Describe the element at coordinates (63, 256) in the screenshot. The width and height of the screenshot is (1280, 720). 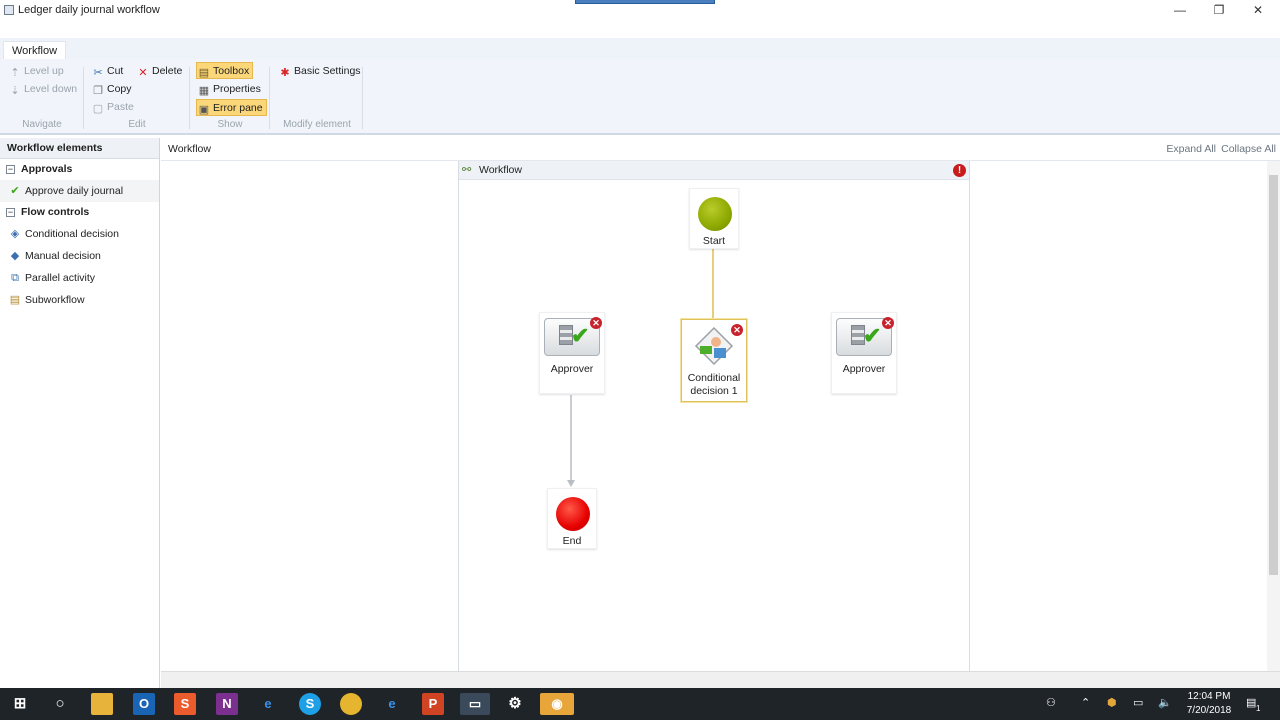
I see `toolbox-item-label: Manual decision` at that location.